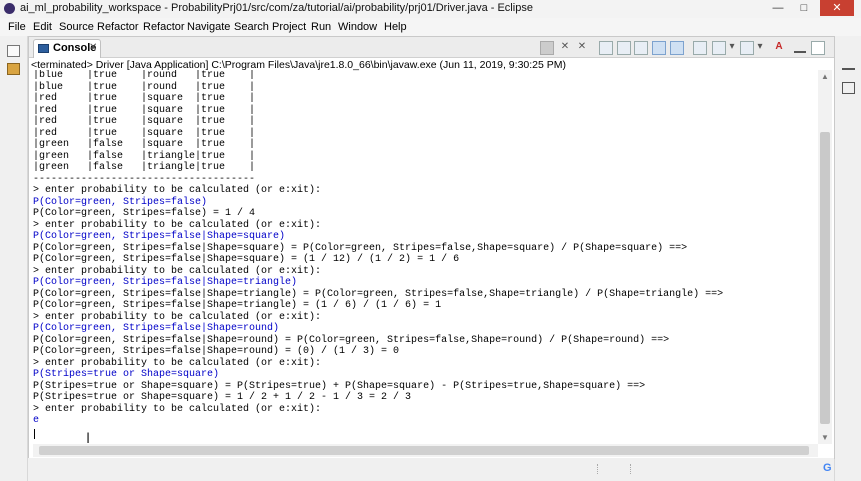  What do you see at coordinates (848, 88) in the screenshot?
I see `maximize-icon` at bounding box center [848, 88].